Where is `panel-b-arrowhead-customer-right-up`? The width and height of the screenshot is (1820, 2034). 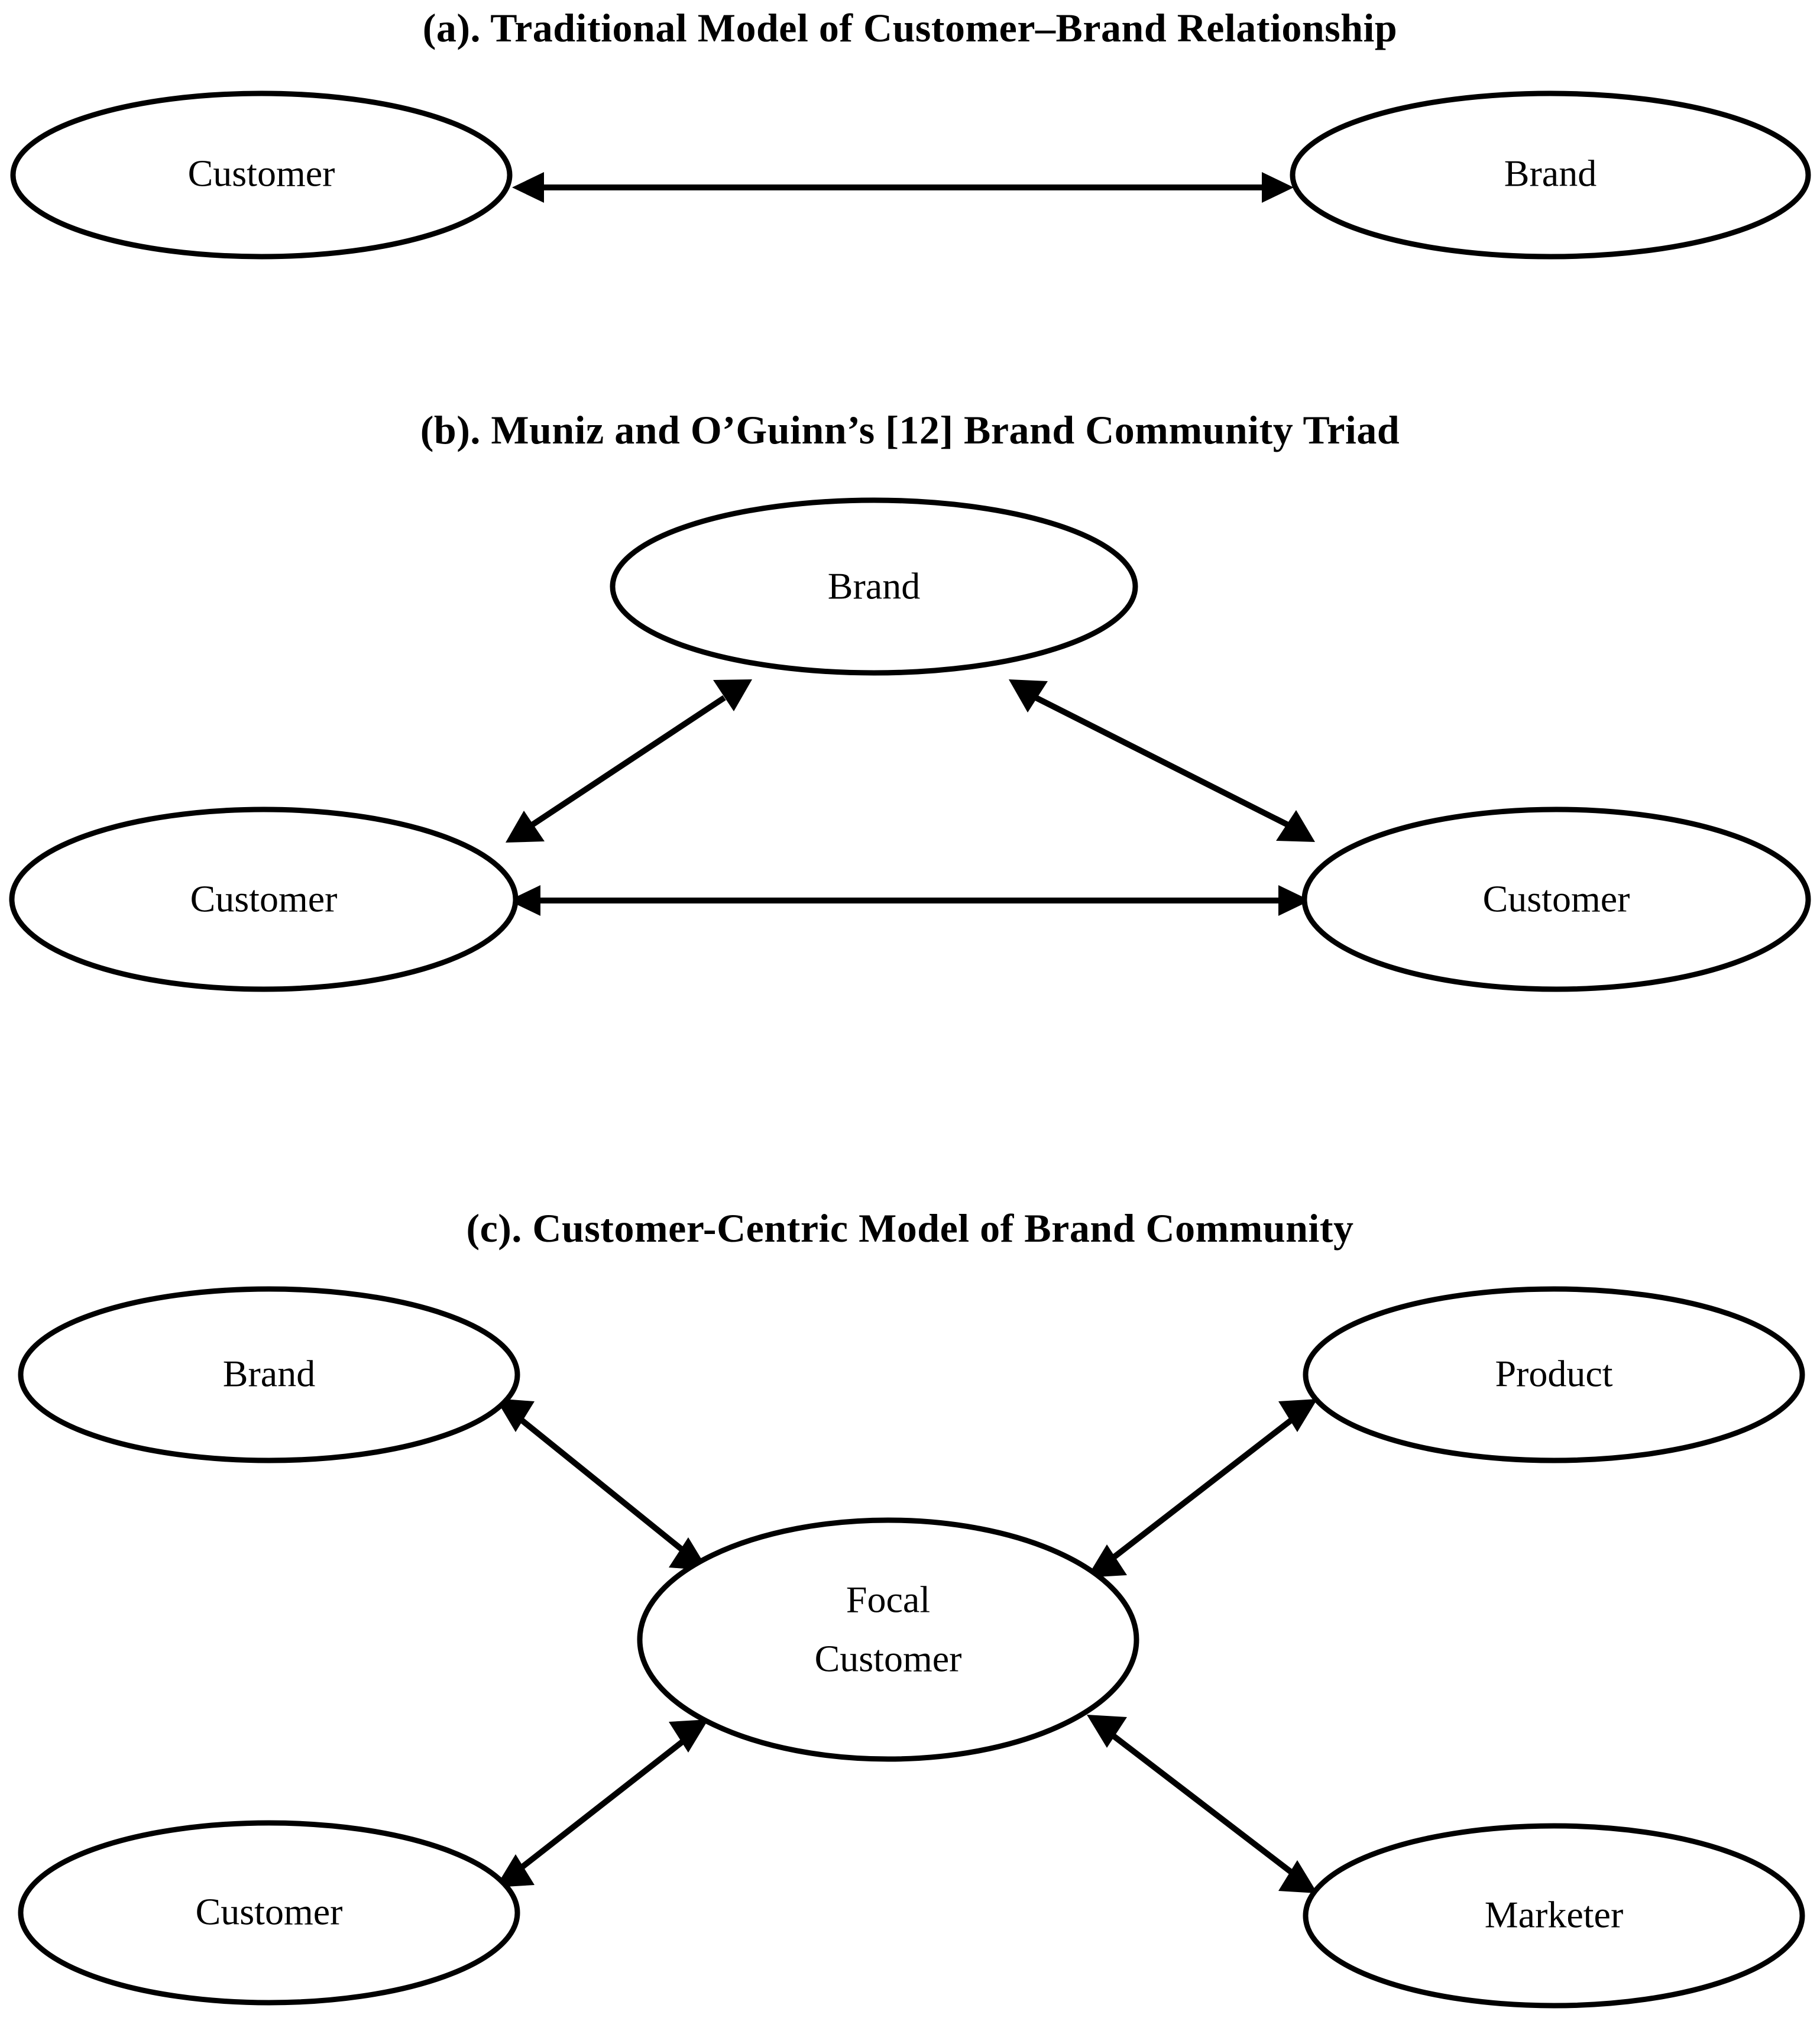 panel-b-arrowhead-customer-right-up is located at coordinates (1295, 826).